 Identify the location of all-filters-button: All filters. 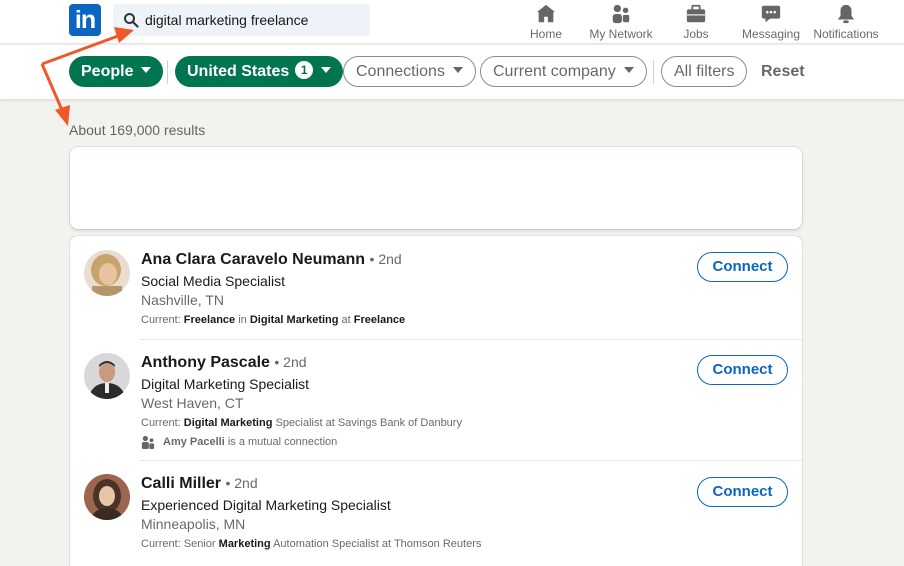
(704, 71).